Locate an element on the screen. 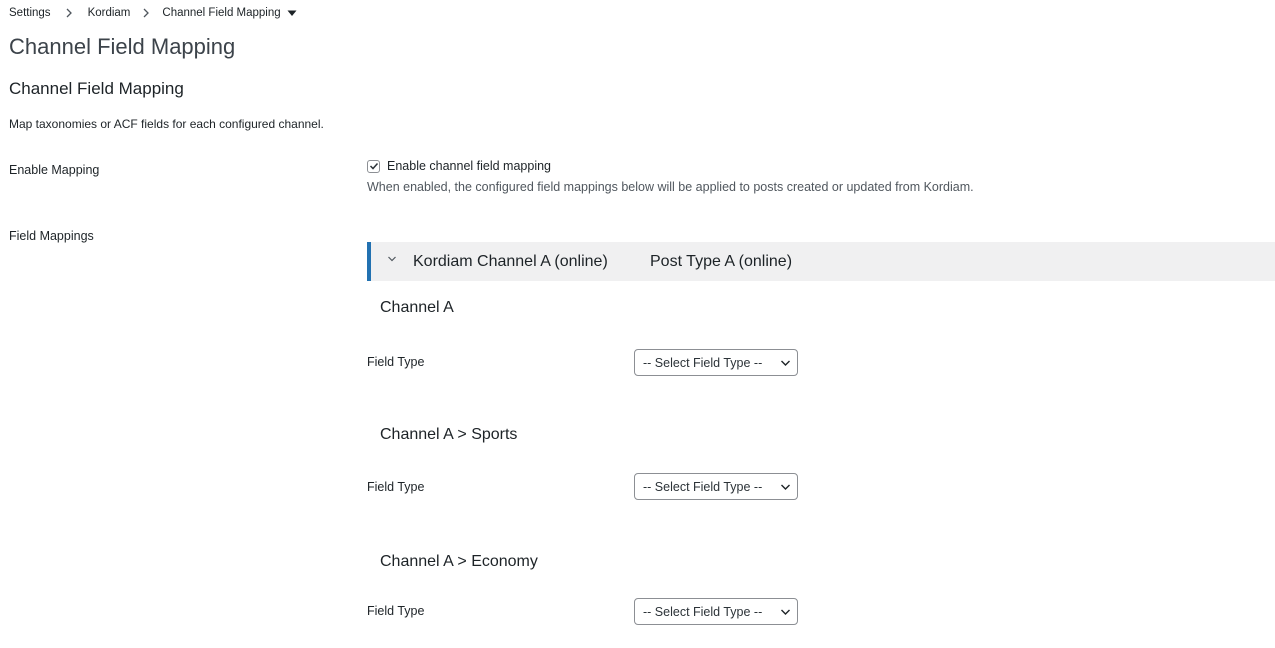 The image size is (1275, 648). breadcrumb-channel-field-mapping: Channel Field Mapping is located at coordinates (221, 13).